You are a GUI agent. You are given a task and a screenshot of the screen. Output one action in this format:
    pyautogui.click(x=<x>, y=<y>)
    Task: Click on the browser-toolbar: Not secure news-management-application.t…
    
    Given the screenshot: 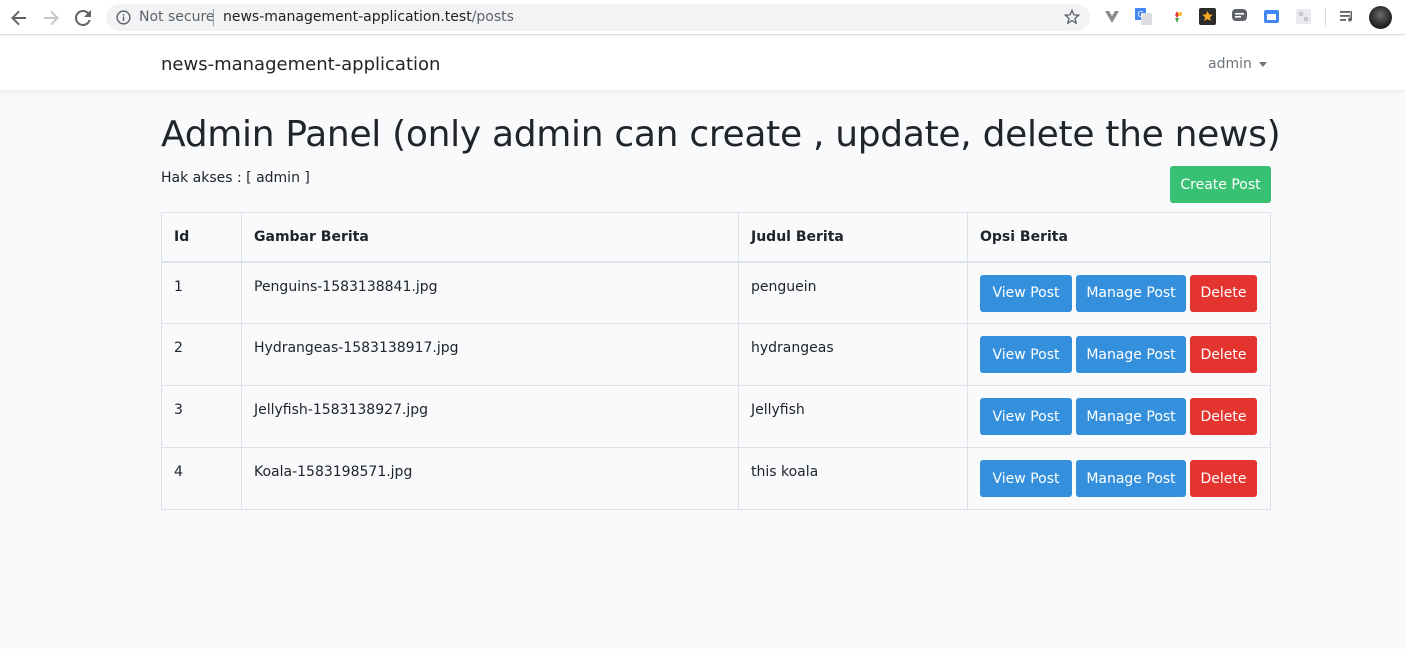 What is the action you would take?
    pyautogui.click(x=702, y=17)
    